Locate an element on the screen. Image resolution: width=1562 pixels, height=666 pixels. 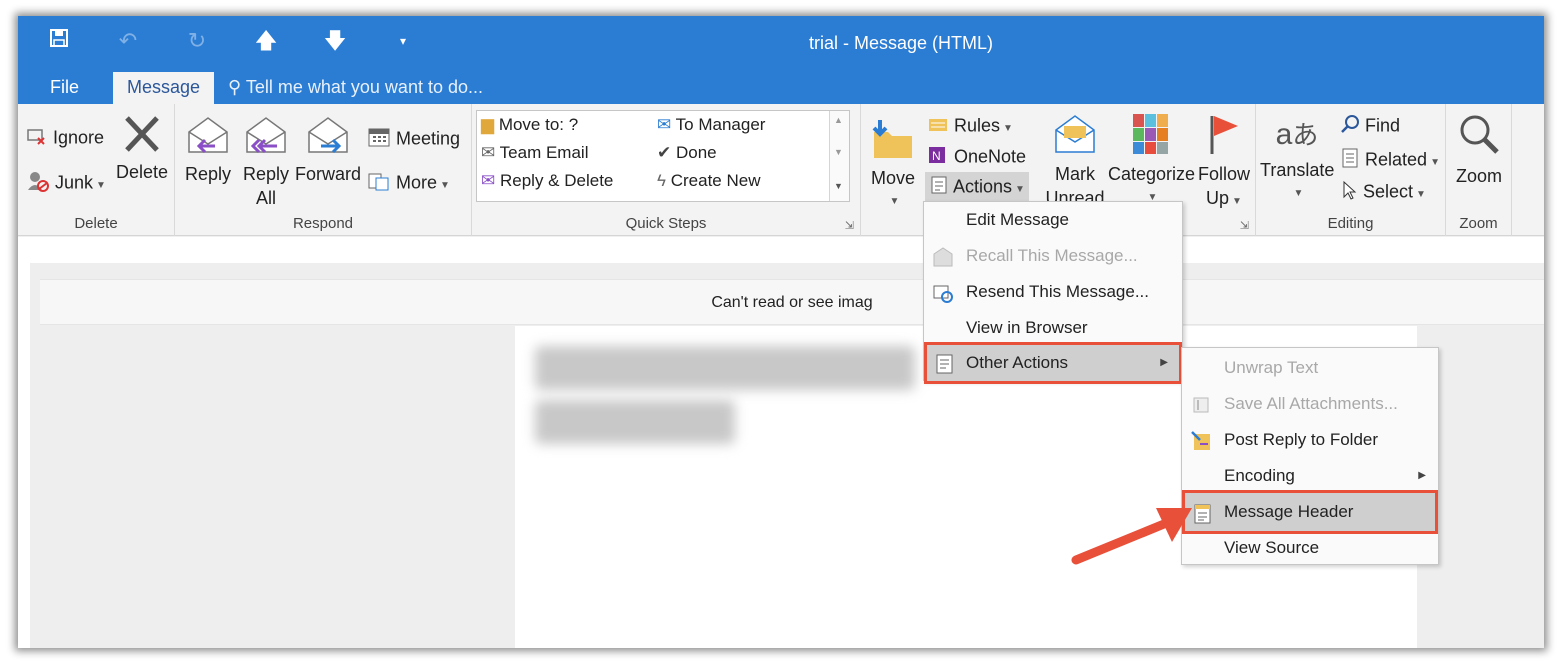
forward-icon is located at coordinates (328, 137).